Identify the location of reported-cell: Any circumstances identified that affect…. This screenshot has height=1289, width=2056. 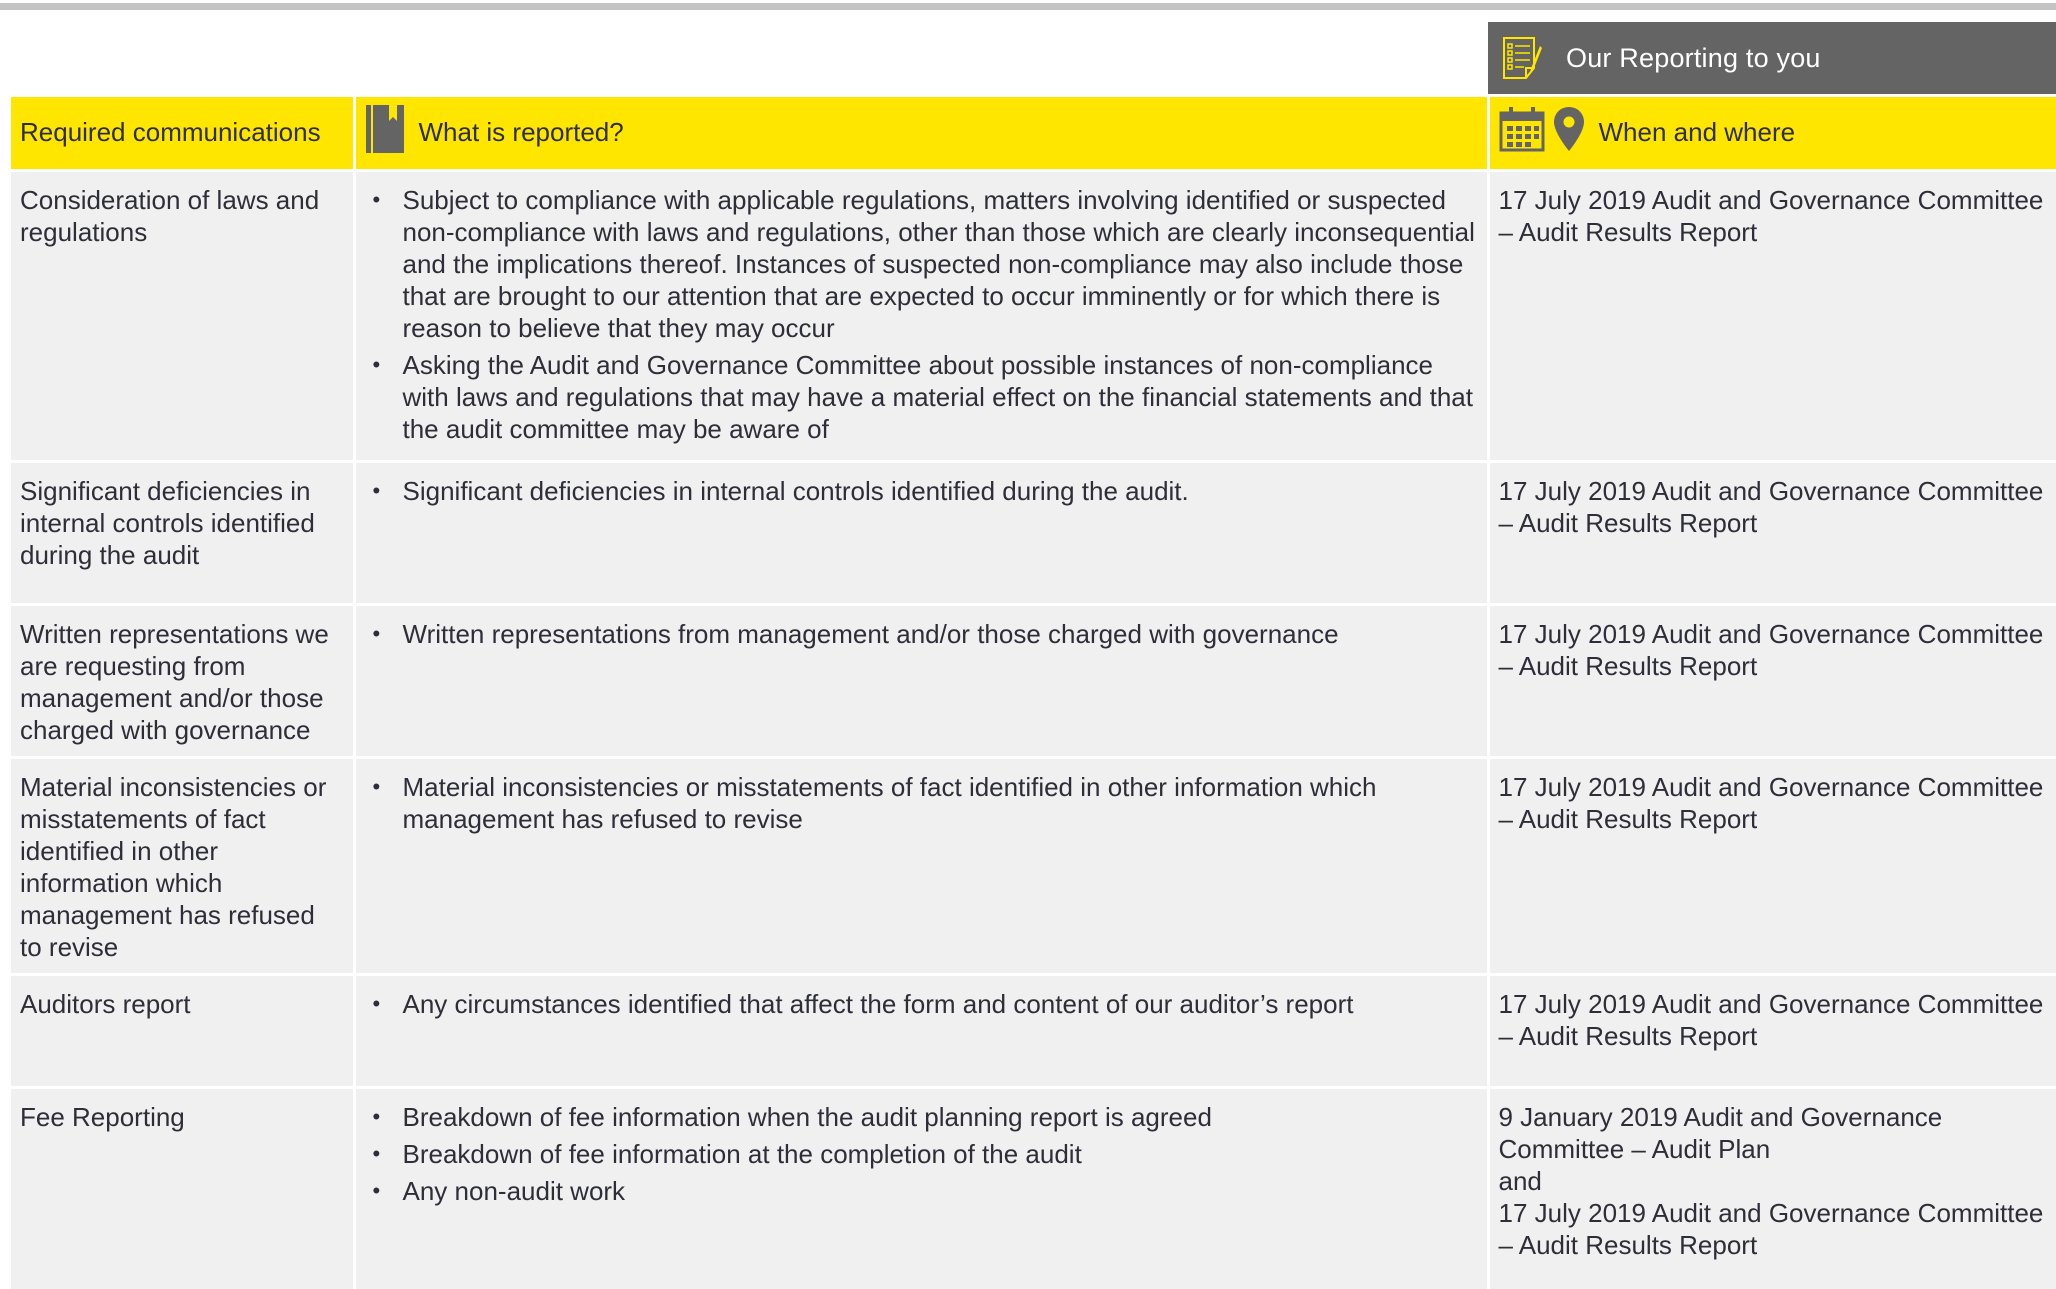
(922, 1029).